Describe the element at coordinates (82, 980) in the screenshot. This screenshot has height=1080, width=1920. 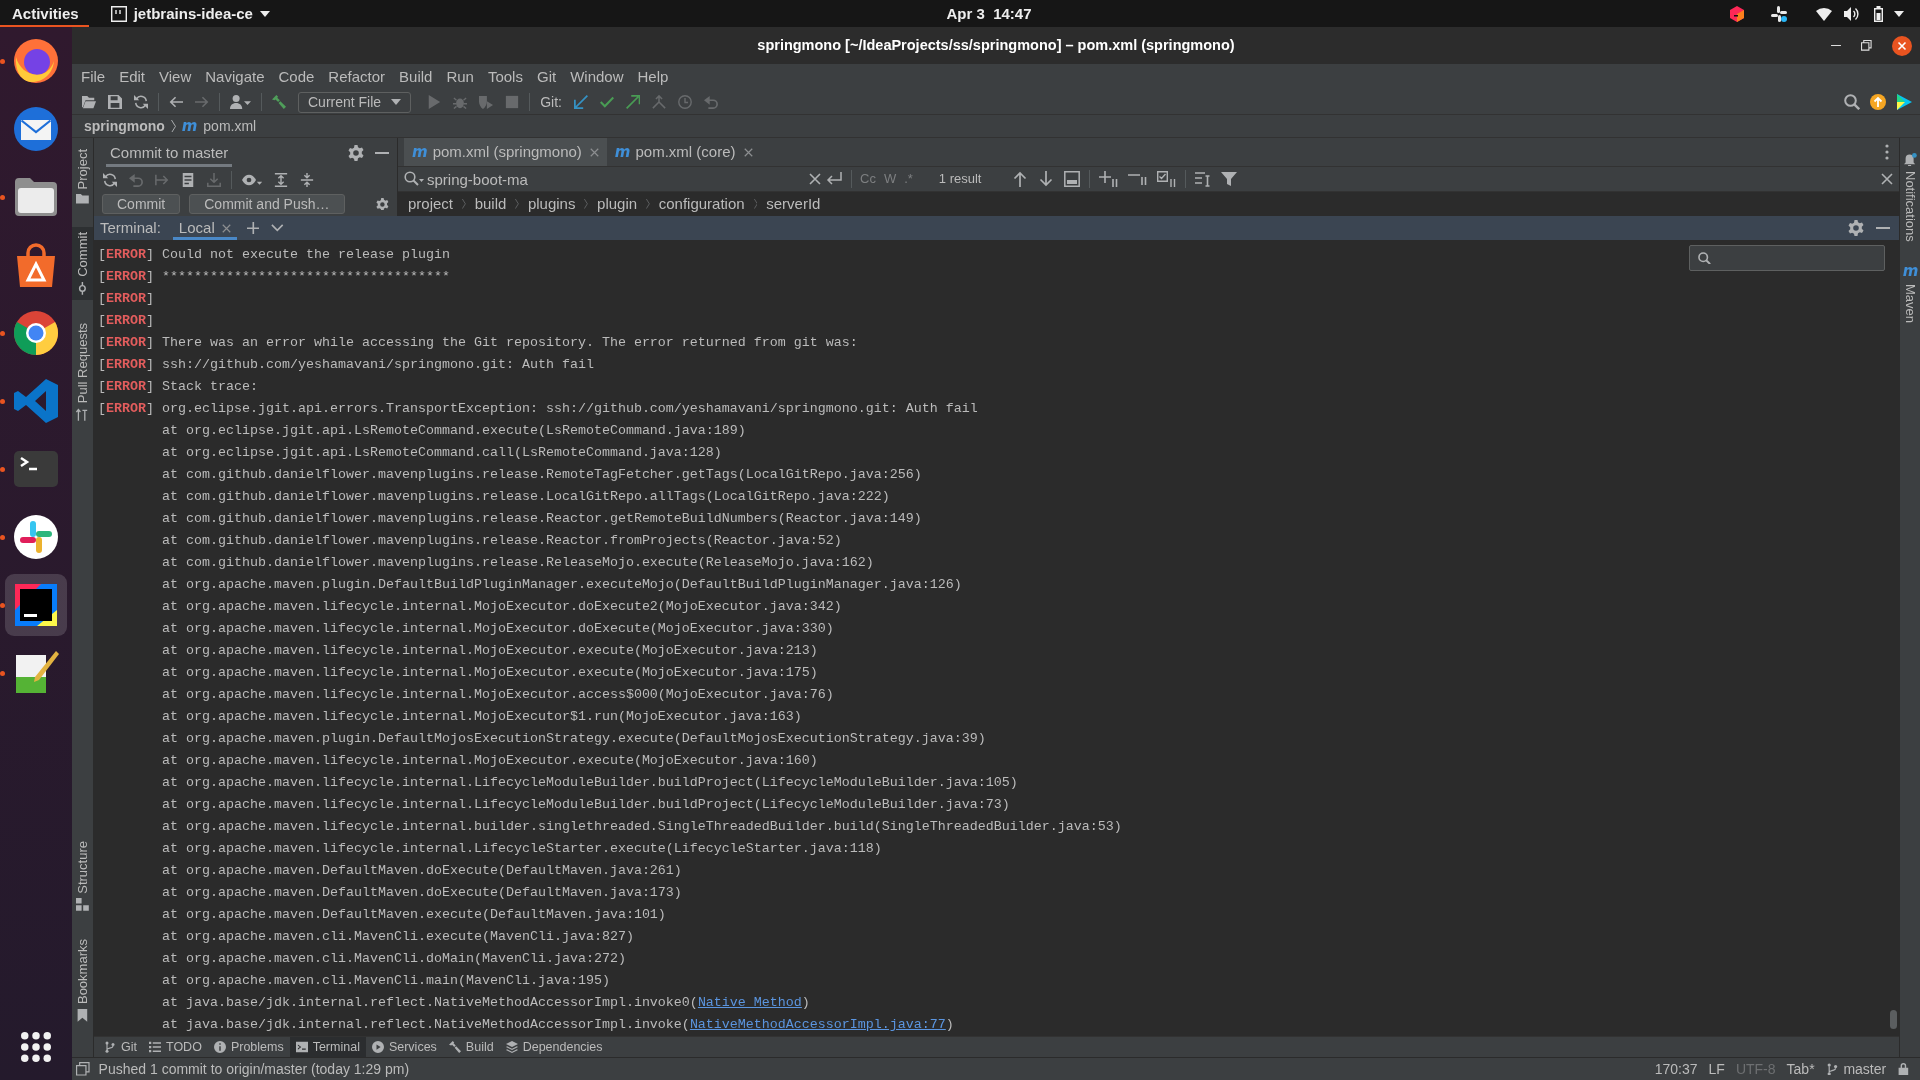
I see `tool-window-button: Bookmarks` at that location.